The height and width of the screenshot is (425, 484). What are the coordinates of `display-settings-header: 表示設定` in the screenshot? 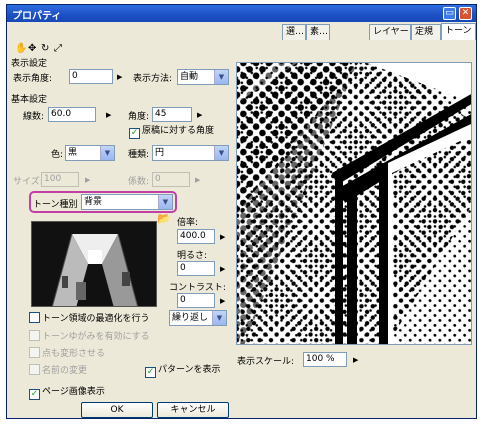 It's located at (29, 64).